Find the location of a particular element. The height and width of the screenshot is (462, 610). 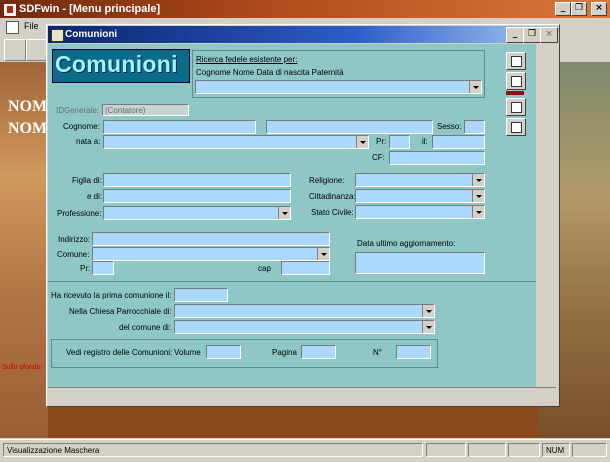

document-icon is located at coordinates (516, 107).